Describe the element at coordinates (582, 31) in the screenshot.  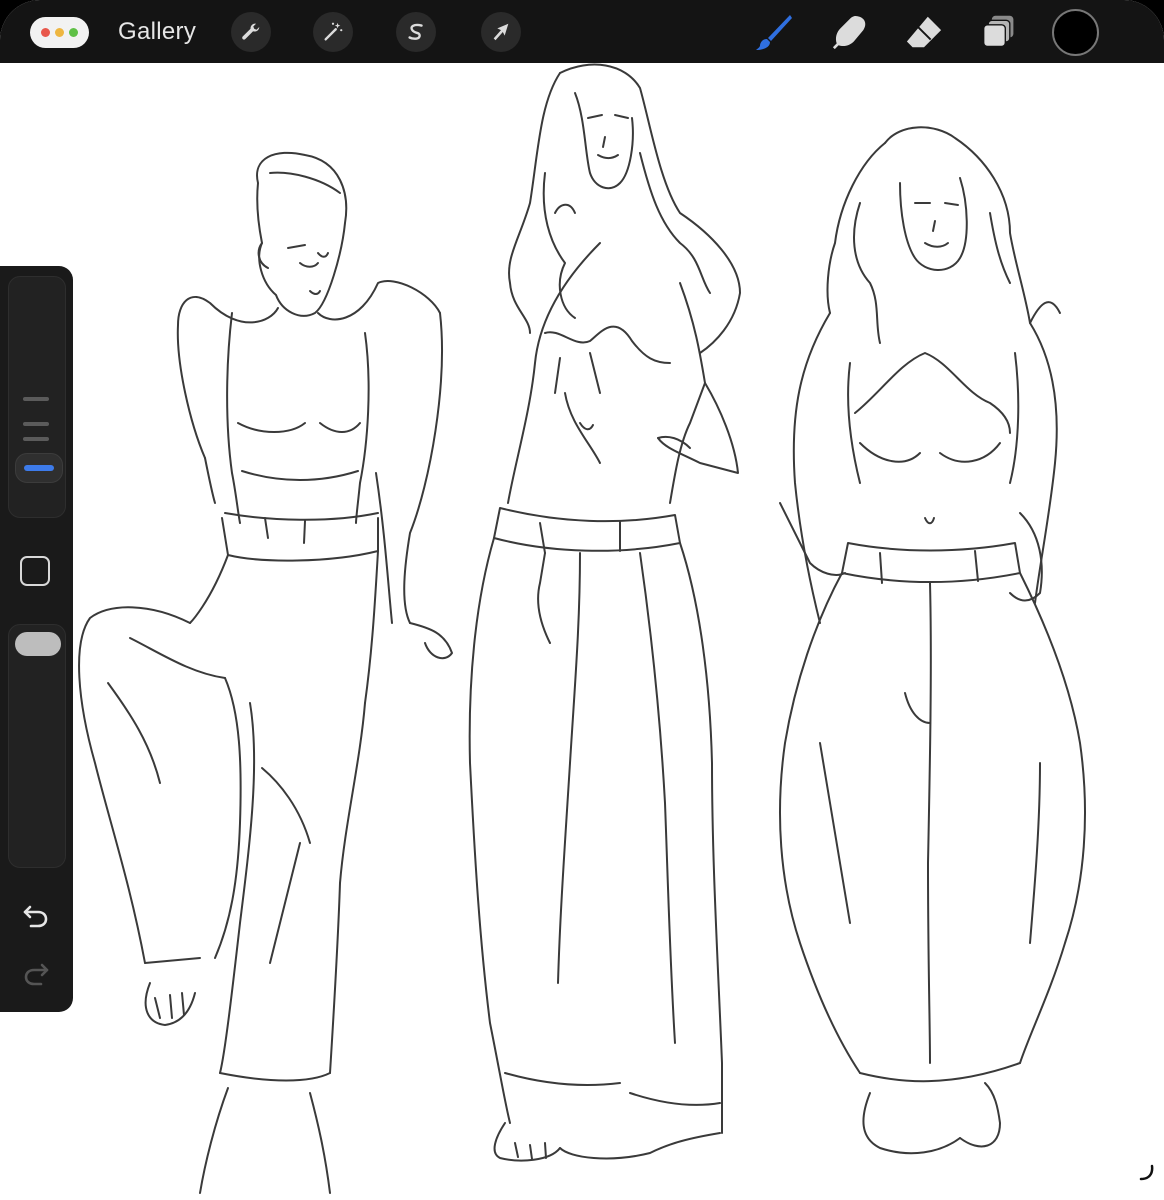
I see `top-toolbar: Gallery` at that location.